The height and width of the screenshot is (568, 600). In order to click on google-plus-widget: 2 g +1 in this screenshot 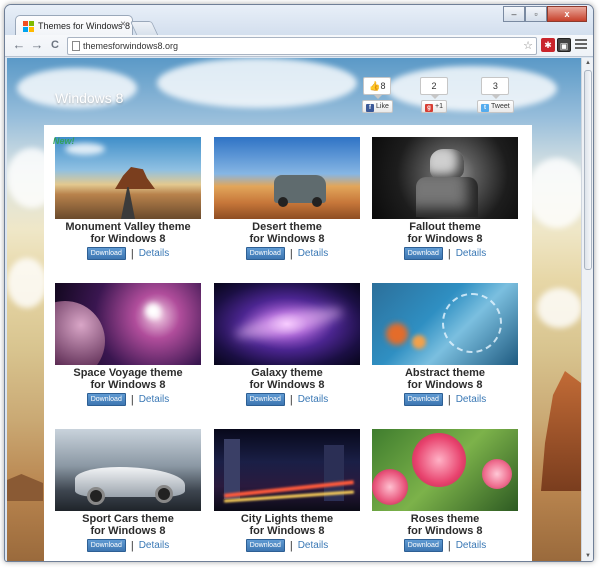, I will do `click(434, 95)`.